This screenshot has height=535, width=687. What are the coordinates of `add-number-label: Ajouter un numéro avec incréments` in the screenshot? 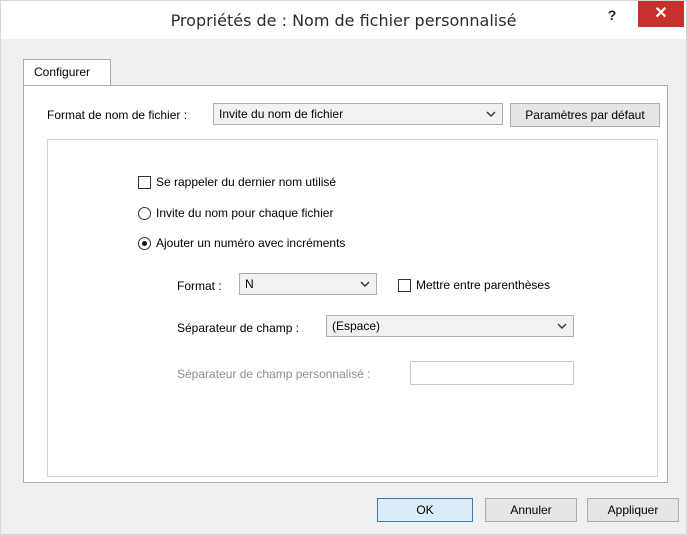 It's located at (251, 243).